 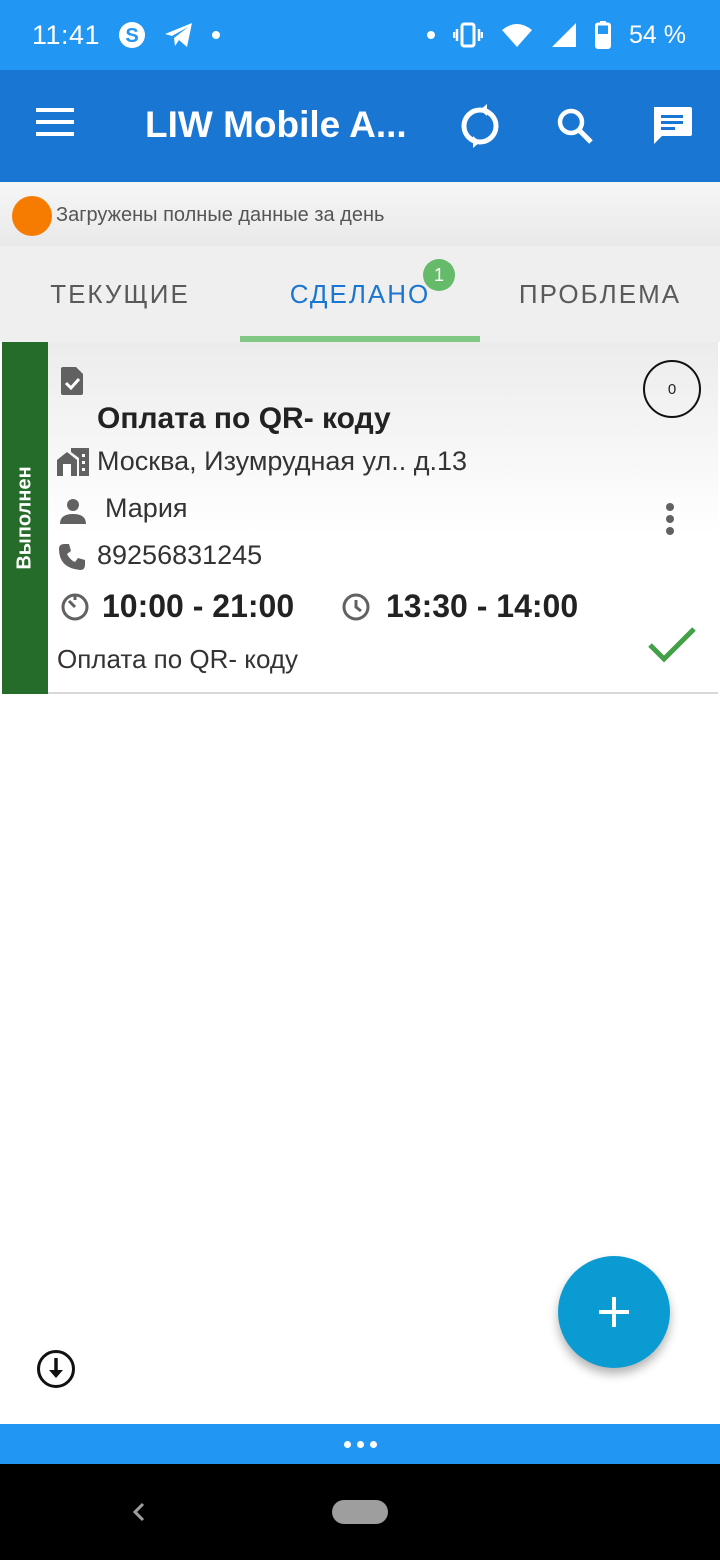 What do you see at coordinates (73, 511) in the screenshot?
I see `person-icon` at bounding box center [73, 511].